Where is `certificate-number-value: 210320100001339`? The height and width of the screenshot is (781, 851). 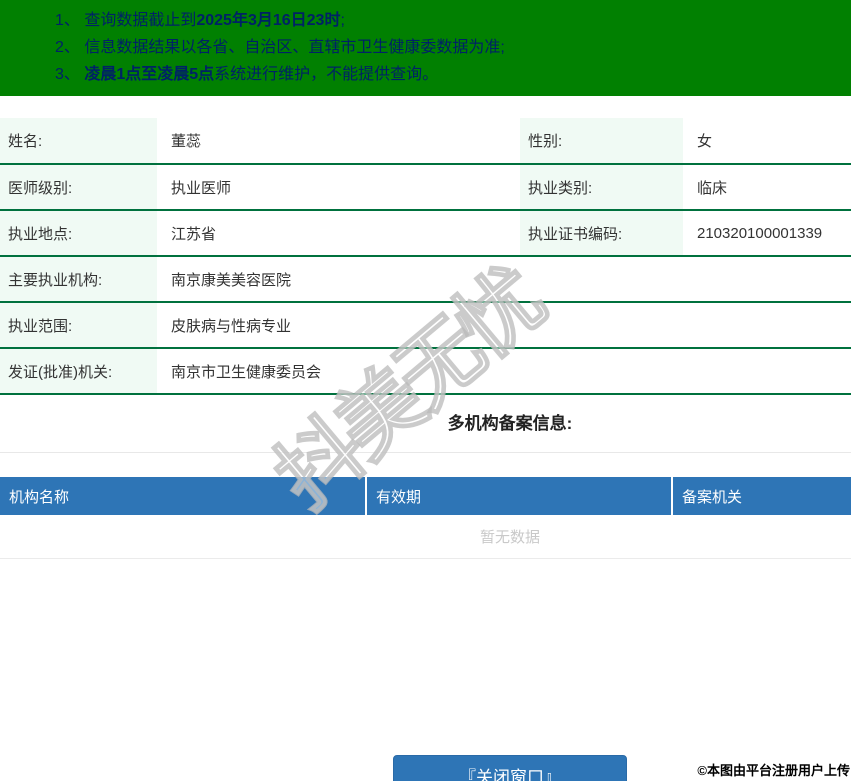
certificate-number-value: 210320100001339 is located at coordinates (767, 233).